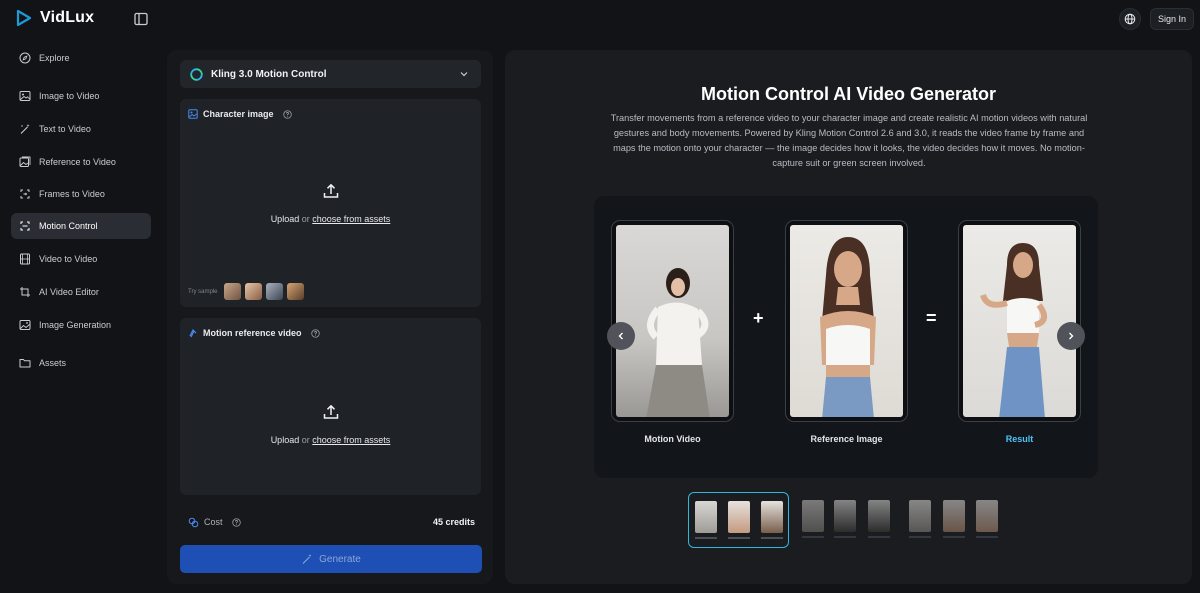 The width and height of the screenshot is (1200, 593). Describe the element at coordinates (67, 17) in the screenshot. I see `app-name: VidLux` at that location.